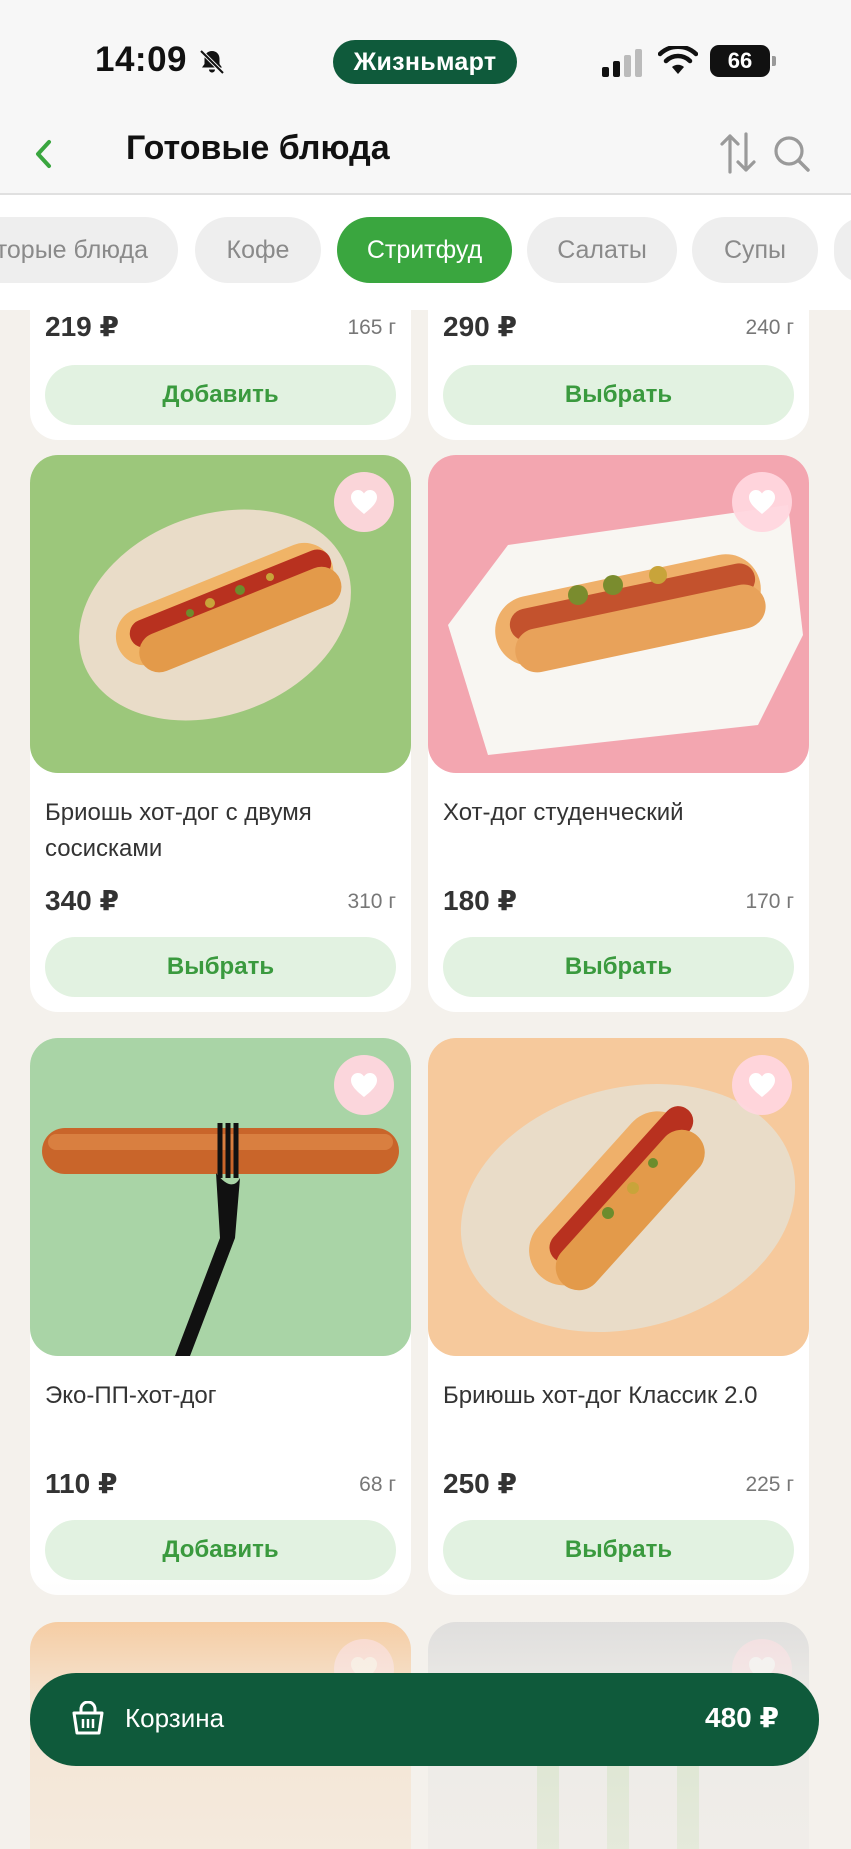  I want to click on category-tabs: Вторые блюда Кофе Стритфуд Салаты Супы, so click(425, 252).